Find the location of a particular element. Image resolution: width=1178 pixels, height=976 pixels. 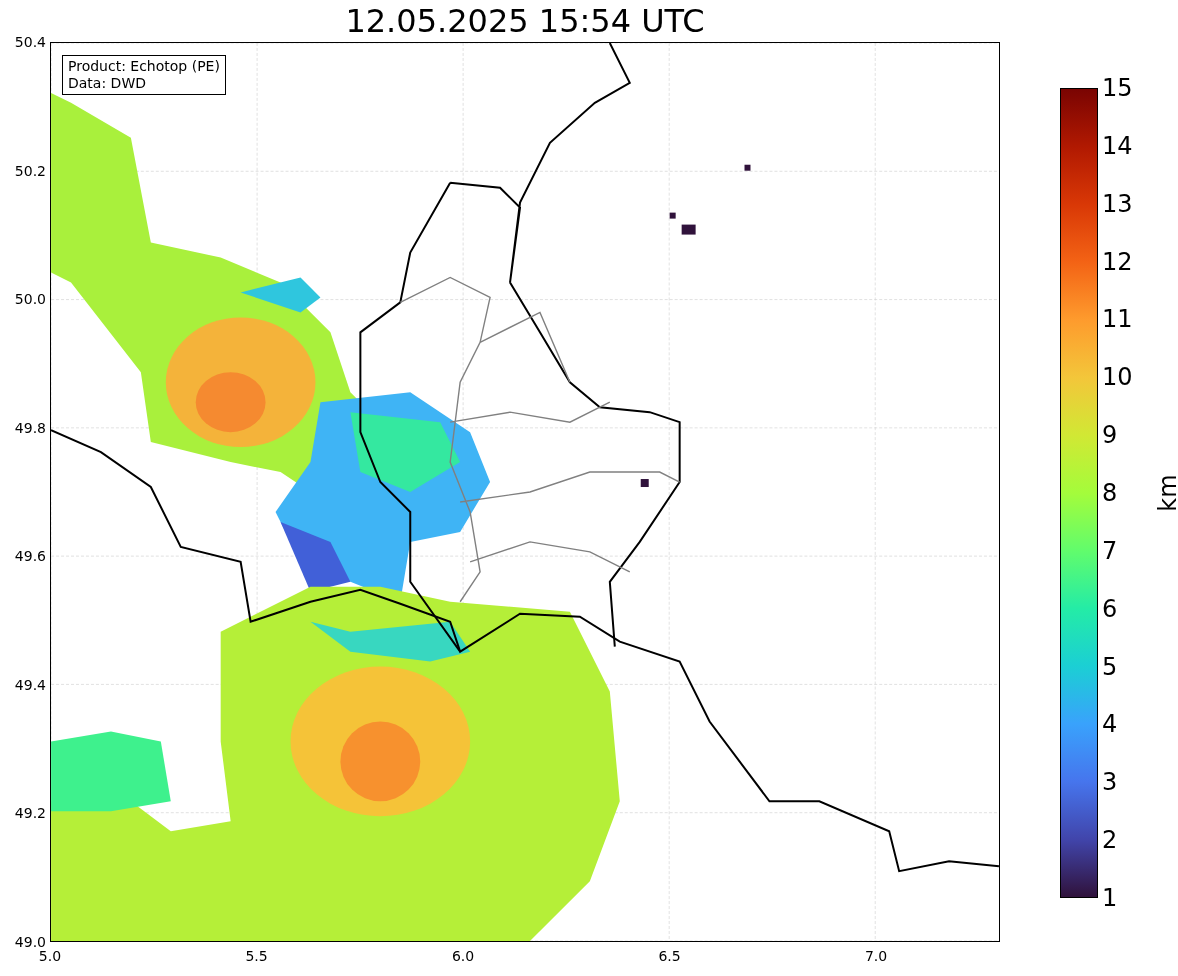

colorbar-tick-label: 9 is located at coordinates (1110, 435).